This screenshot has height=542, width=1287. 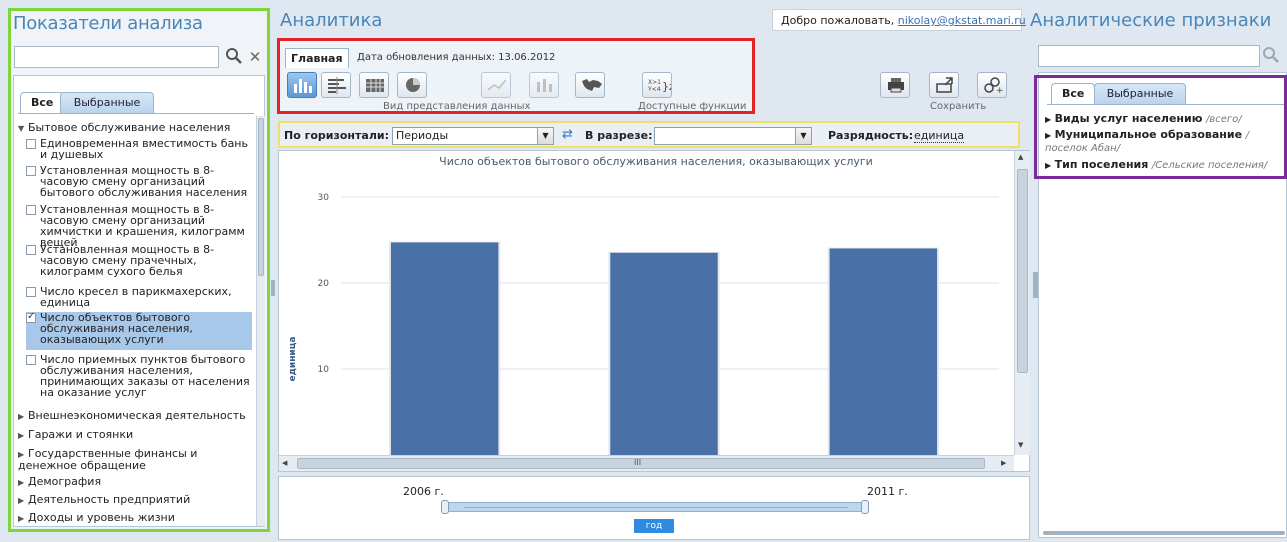 I want to click on export-button, so click(x=944, y=85).